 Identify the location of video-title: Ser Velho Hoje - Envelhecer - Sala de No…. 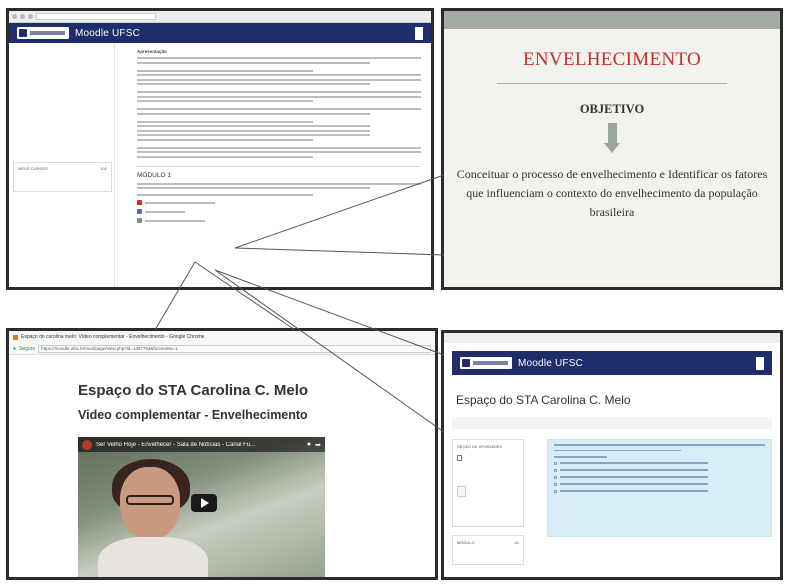
(199, 445).